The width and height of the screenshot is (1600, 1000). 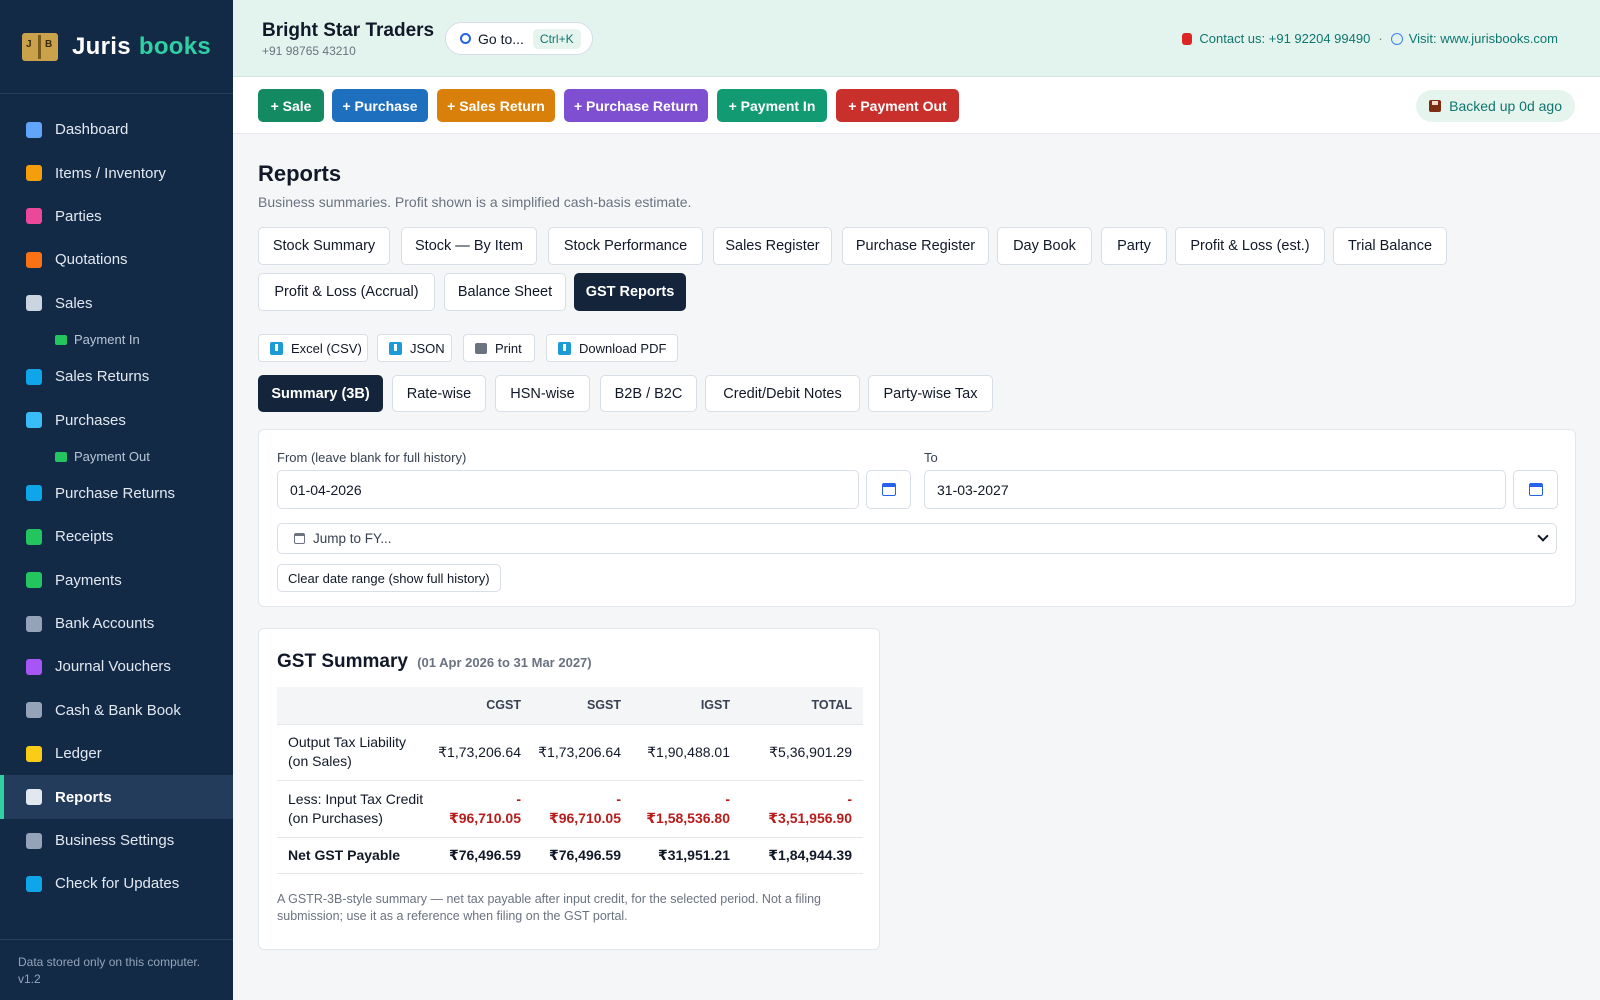 I want to click on sidebar-item-items-inventory: Items / Inventory, so click(x=116, y=172).